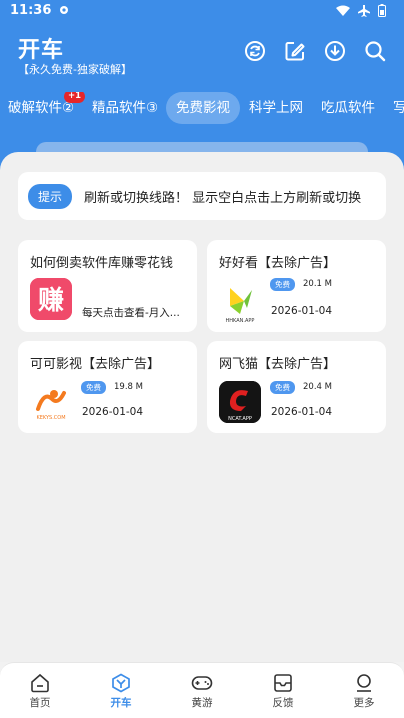 This screenshot has height=718, width=404. I want to click on app-size: 19.8 M, so click(128, 387).